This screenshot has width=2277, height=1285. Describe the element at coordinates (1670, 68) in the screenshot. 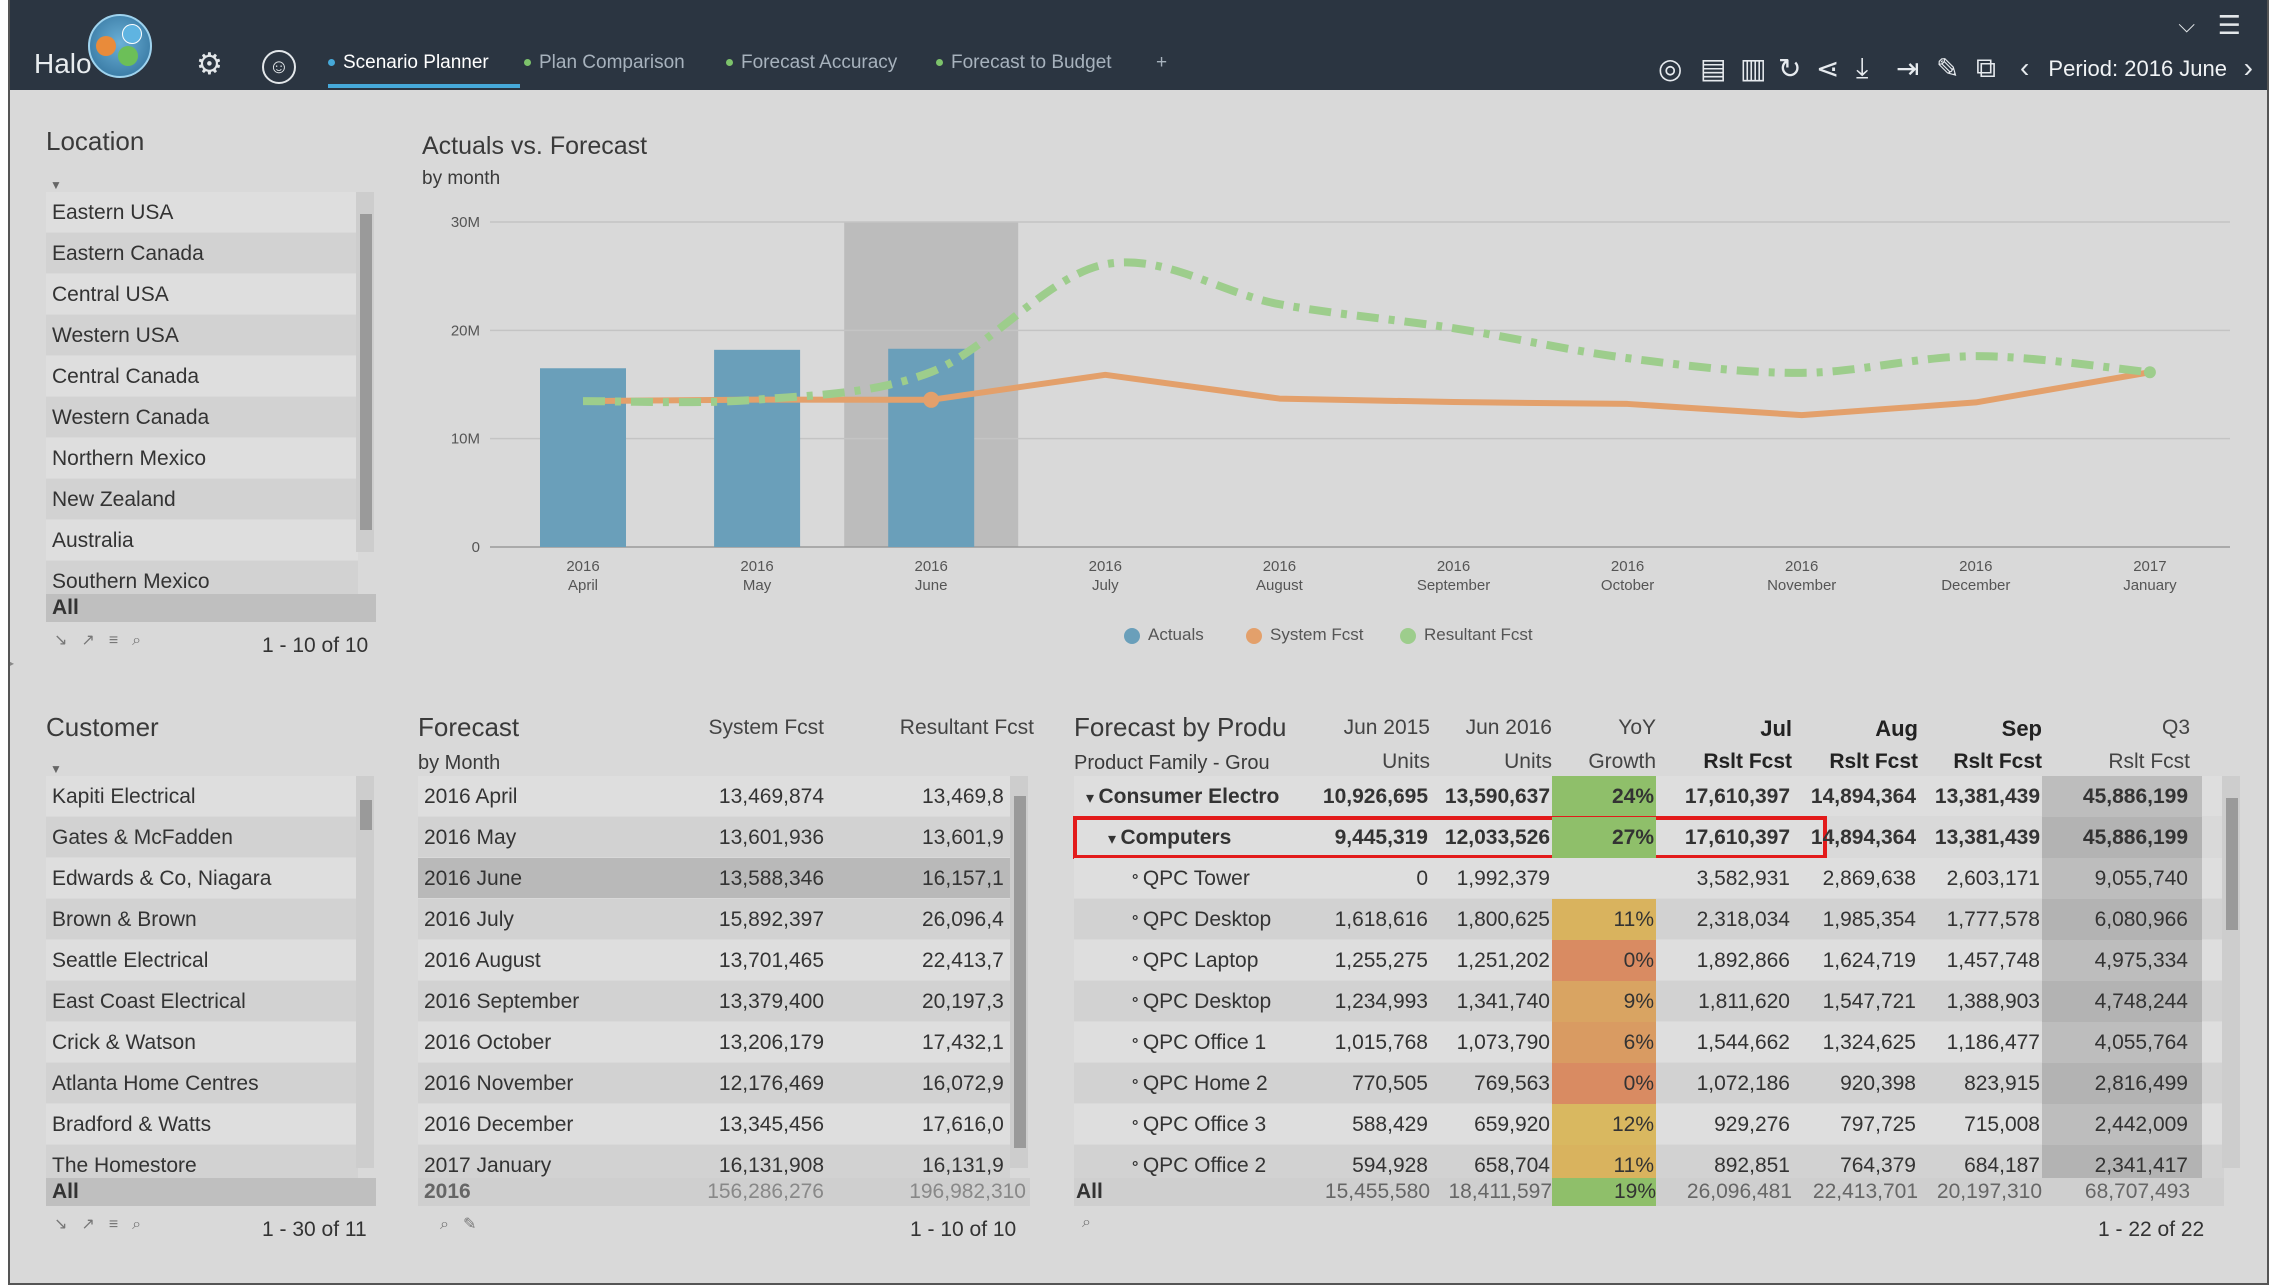

I see `user-icon: ◎` at that location.